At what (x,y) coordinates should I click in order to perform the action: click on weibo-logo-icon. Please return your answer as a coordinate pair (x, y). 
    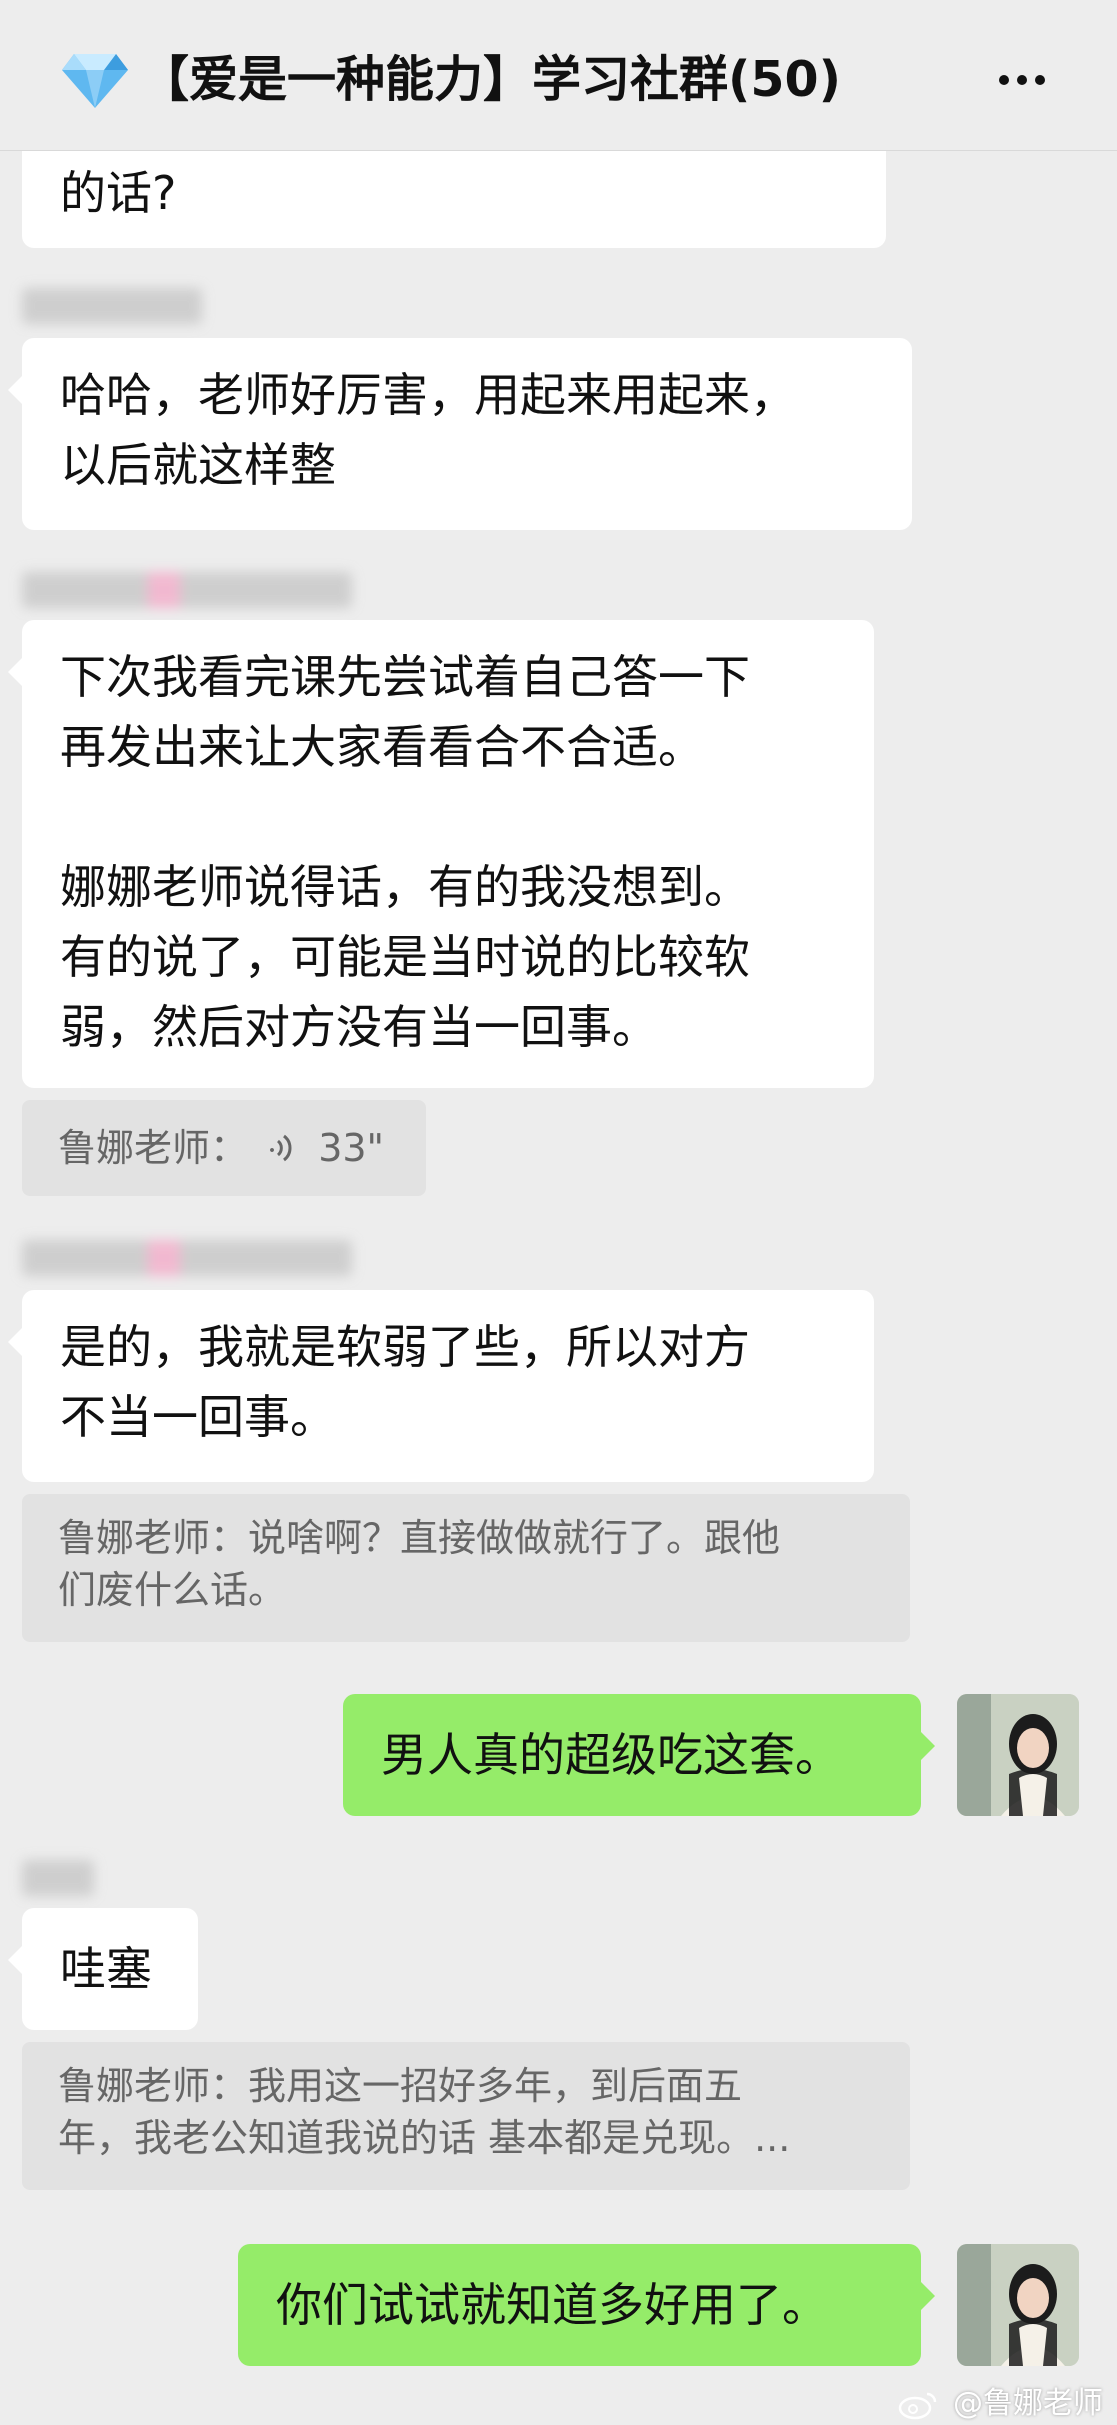
    Looking at the image, I should click on (918, 2405).